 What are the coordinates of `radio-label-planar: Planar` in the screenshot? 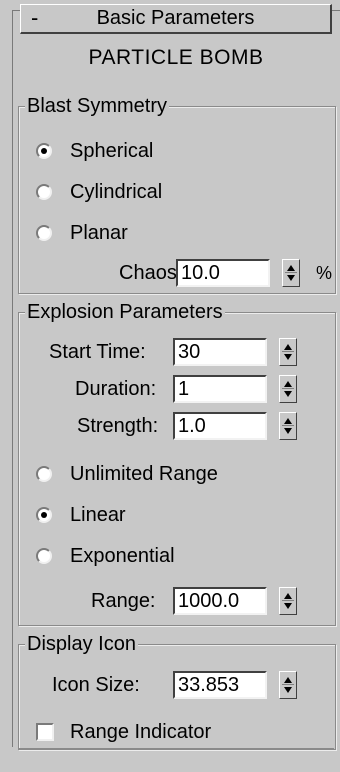 It's located at (99, 233).